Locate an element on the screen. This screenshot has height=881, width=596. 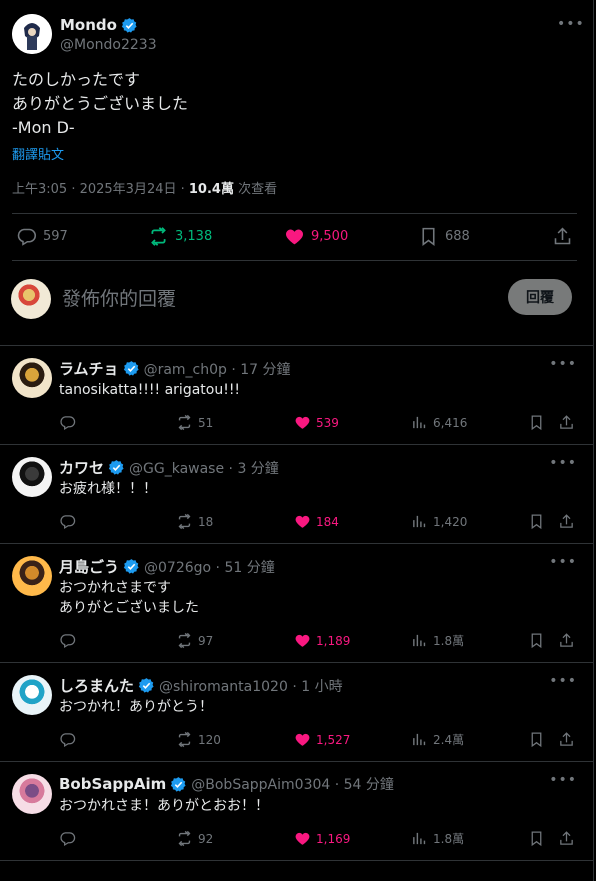
repost-button: 120 is located at coordinates (198, 739).